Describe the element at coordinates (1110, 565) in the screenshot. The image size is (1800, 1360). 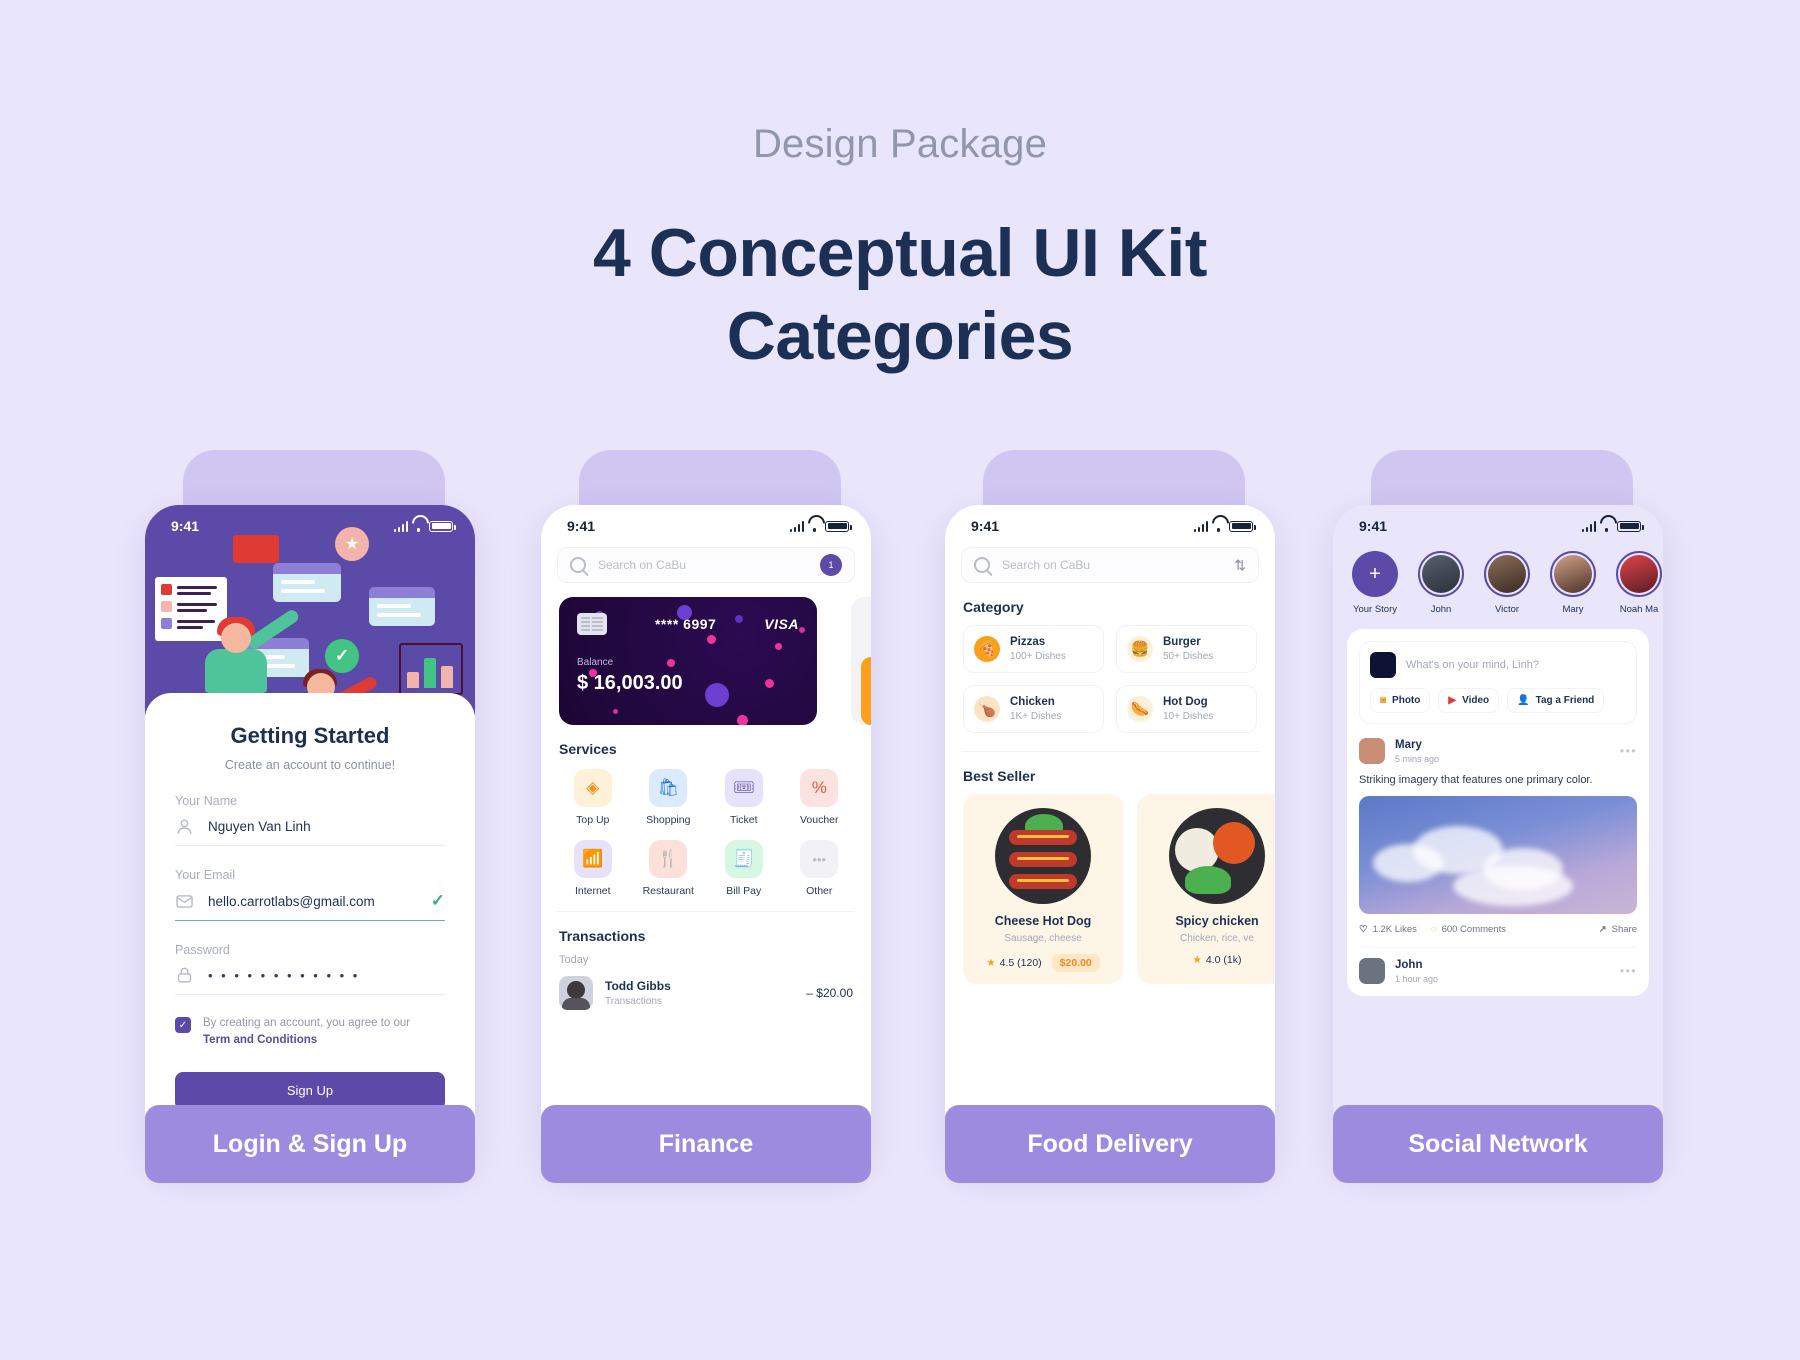
I see `search-bar: Search on CaBu ⇅` at that location.